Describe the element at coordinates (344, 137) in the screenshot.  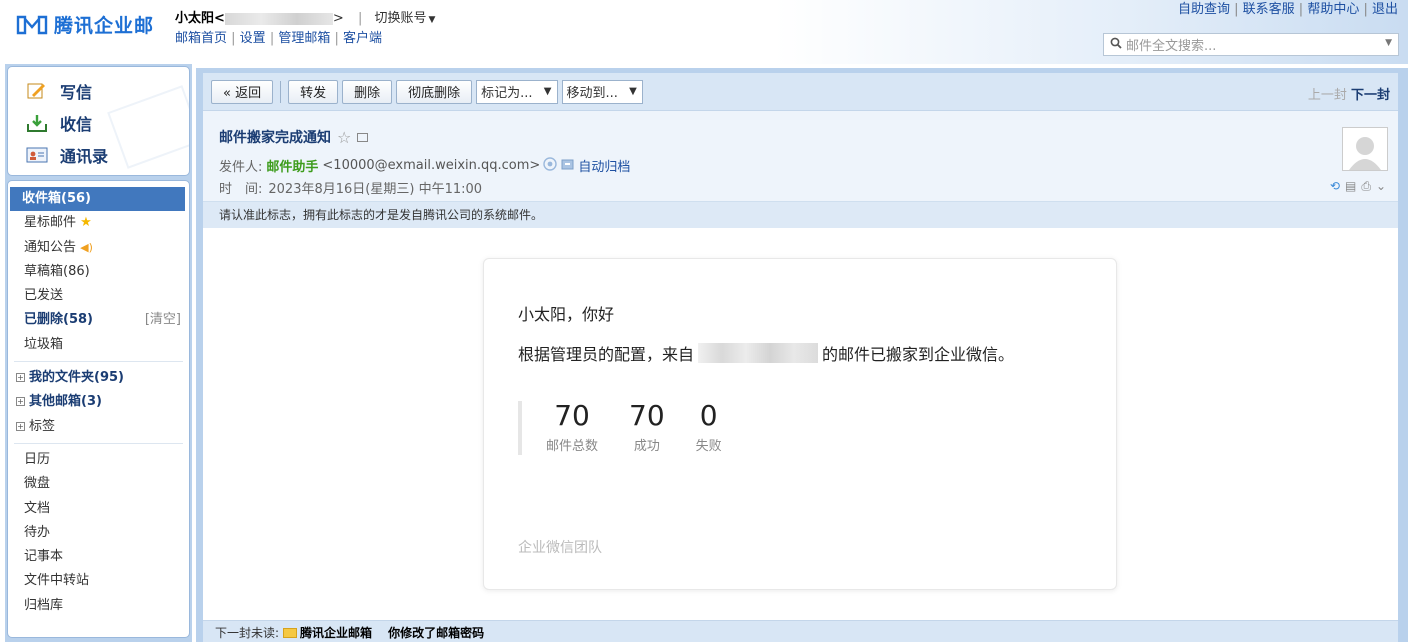
I see `star-outline-icon: ☆` at that location.